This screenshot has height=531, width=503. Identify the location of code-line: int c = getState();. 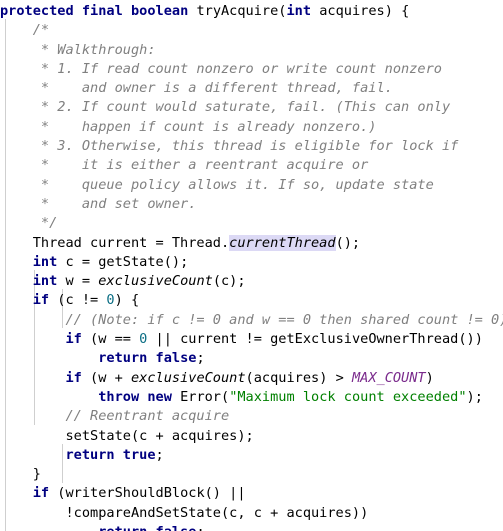
(251, 262).